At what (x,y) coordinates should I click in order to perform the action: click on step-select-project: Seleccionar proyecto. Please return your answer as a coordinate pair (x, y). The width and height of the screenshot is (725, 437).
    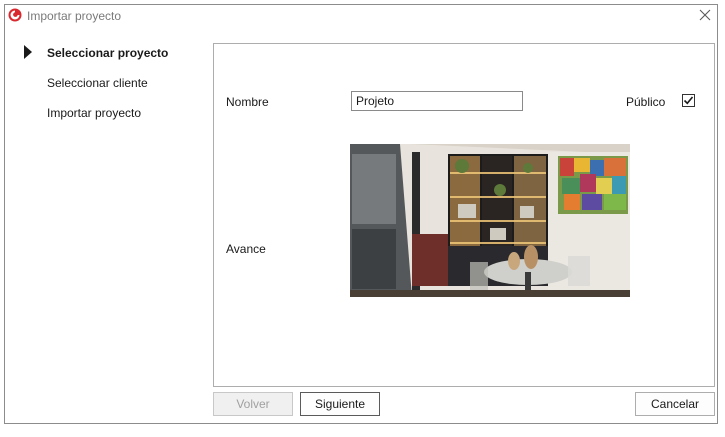
    Looking at the image, I should click on (108, 53).